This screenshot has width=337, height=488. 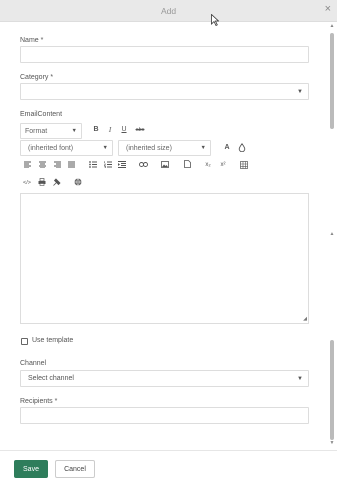 What do you see at coordinates (78, 182) in the screenshot?
I see `globe-icon` at bounding box center [78, 182].